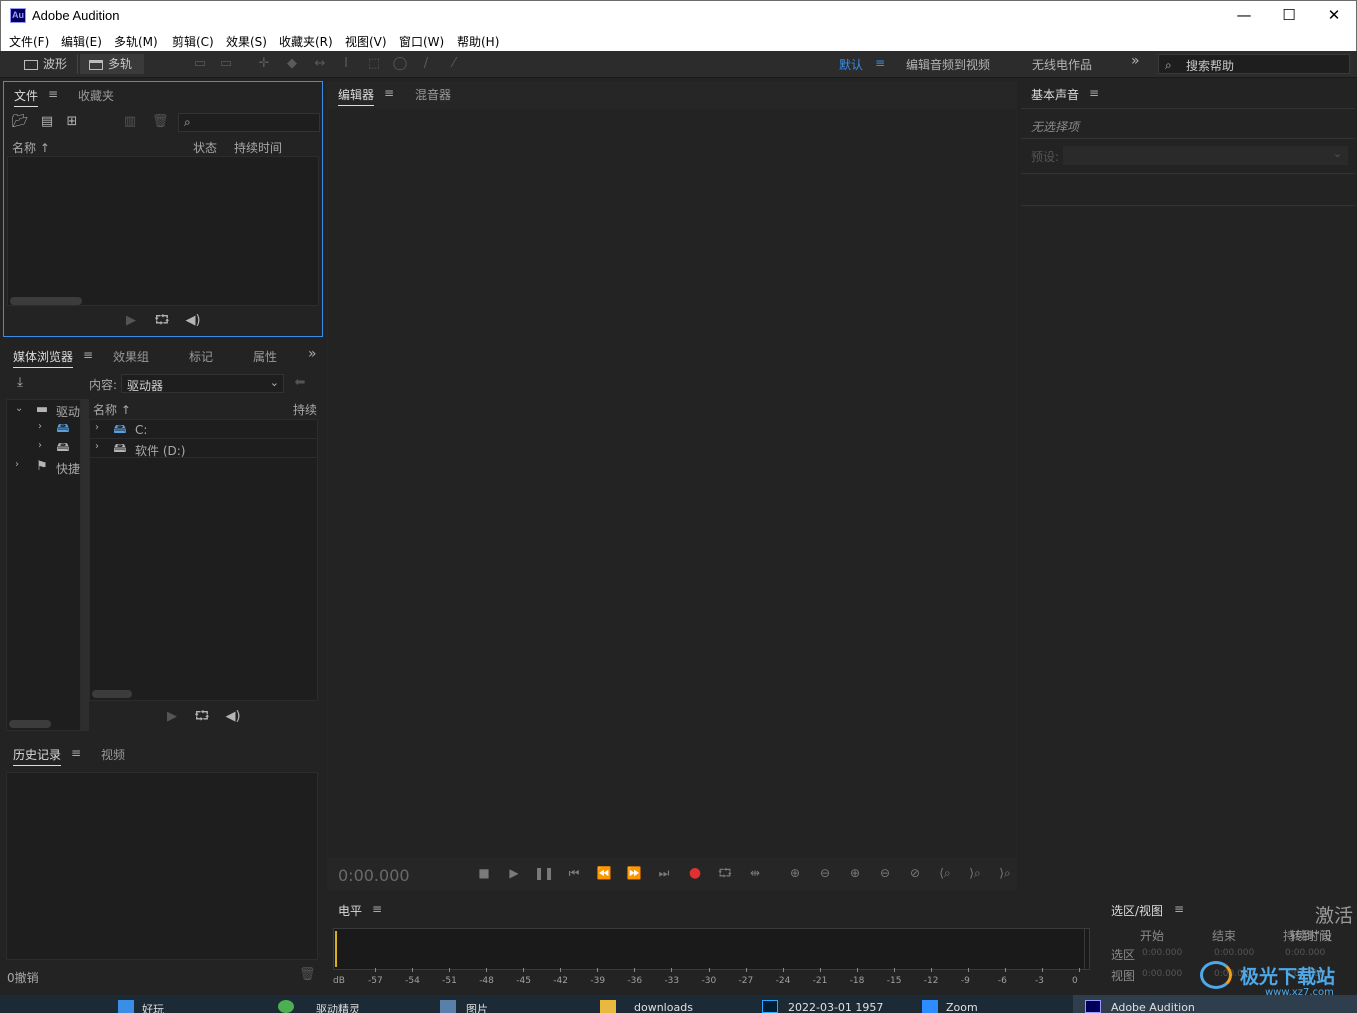  Describe the element at coordinates (851, 64) in the screenshot. I see `workspace-default: 默认` at that location.